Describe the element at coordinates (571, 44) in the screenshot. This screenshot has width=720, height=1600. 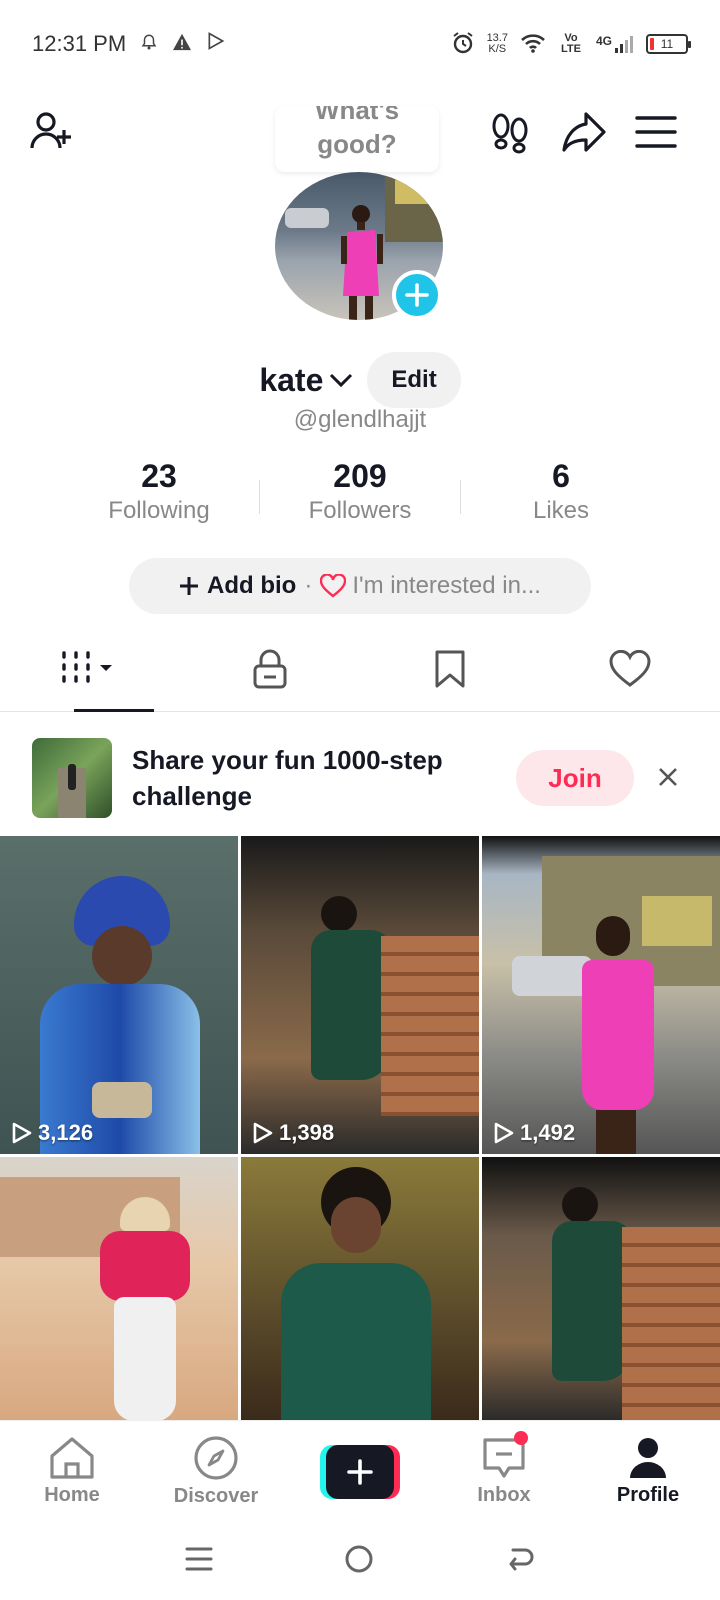
I see `status-right: 13.7 K/S Vo LTE 4G 11` at that location.